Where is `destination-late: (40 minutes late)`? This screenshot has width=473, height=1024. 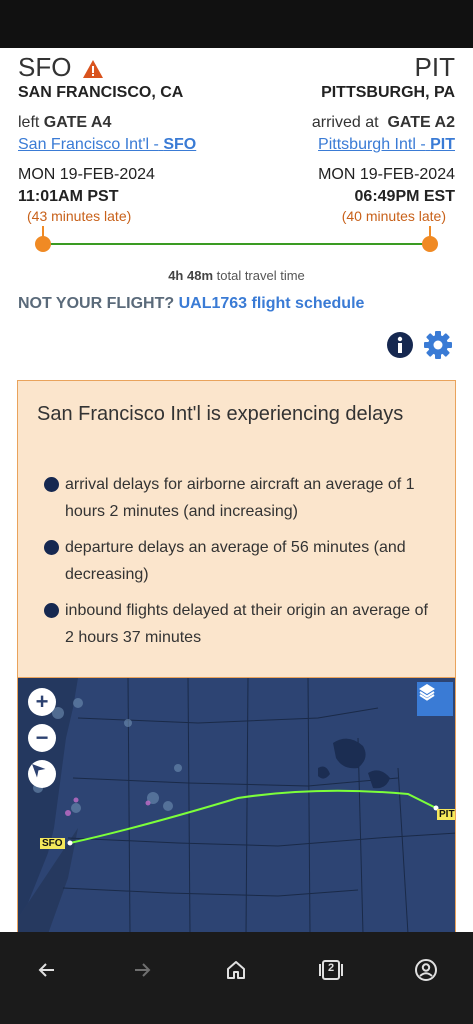 destination-late: (40 minutes late) is located at coordinates (393, 216).